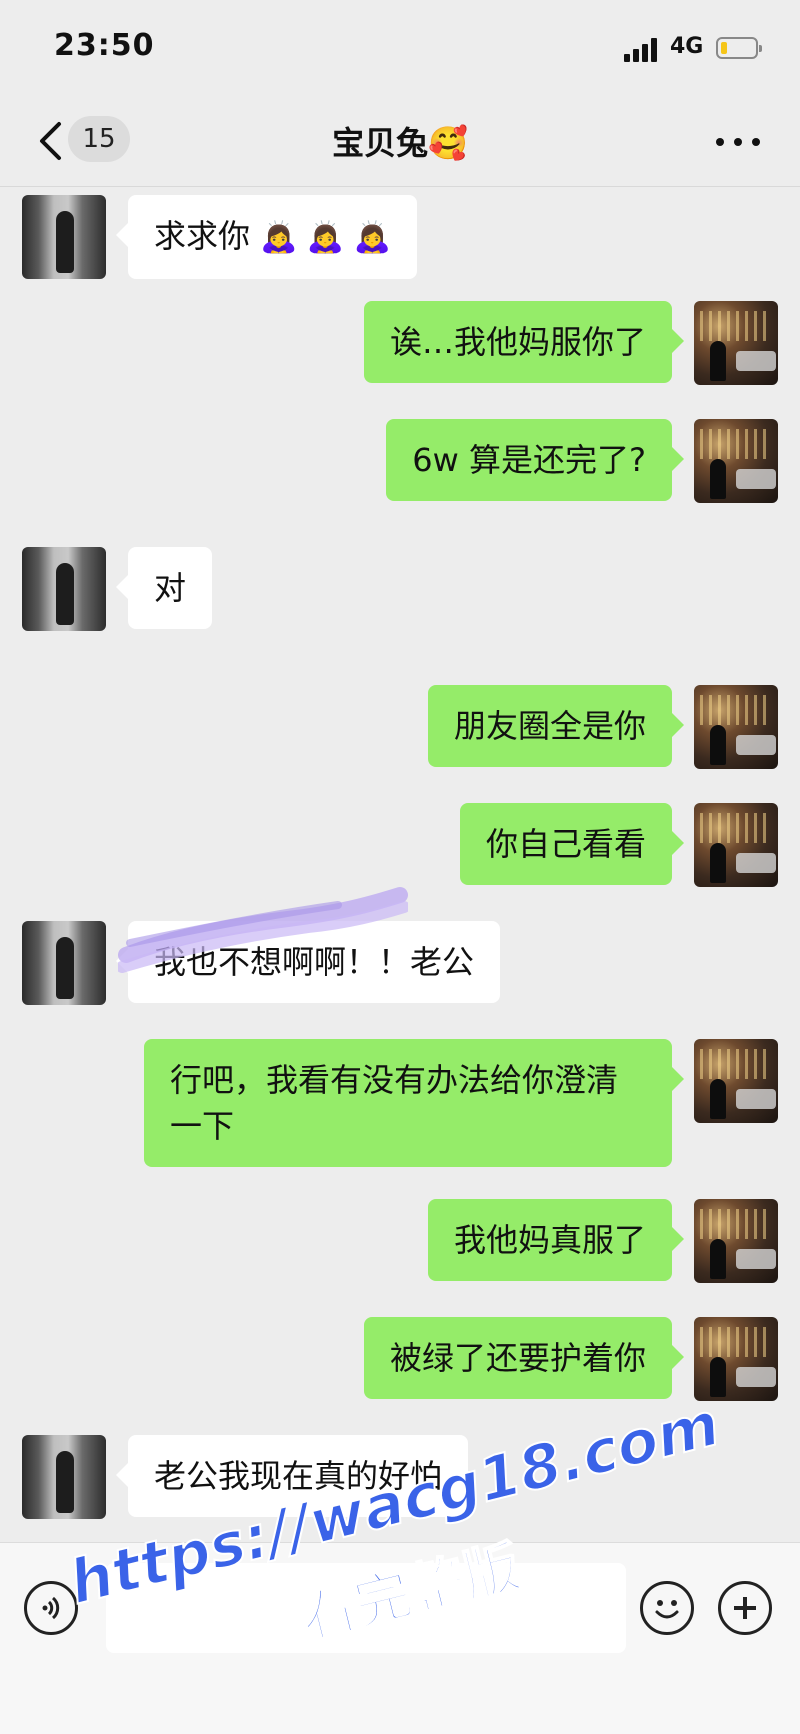 This screenshot has height=1734, width=800. What do you see at coordinates (745, 1608) in the screenshot?
I see `add-button` at bounding box center [745, 1608].